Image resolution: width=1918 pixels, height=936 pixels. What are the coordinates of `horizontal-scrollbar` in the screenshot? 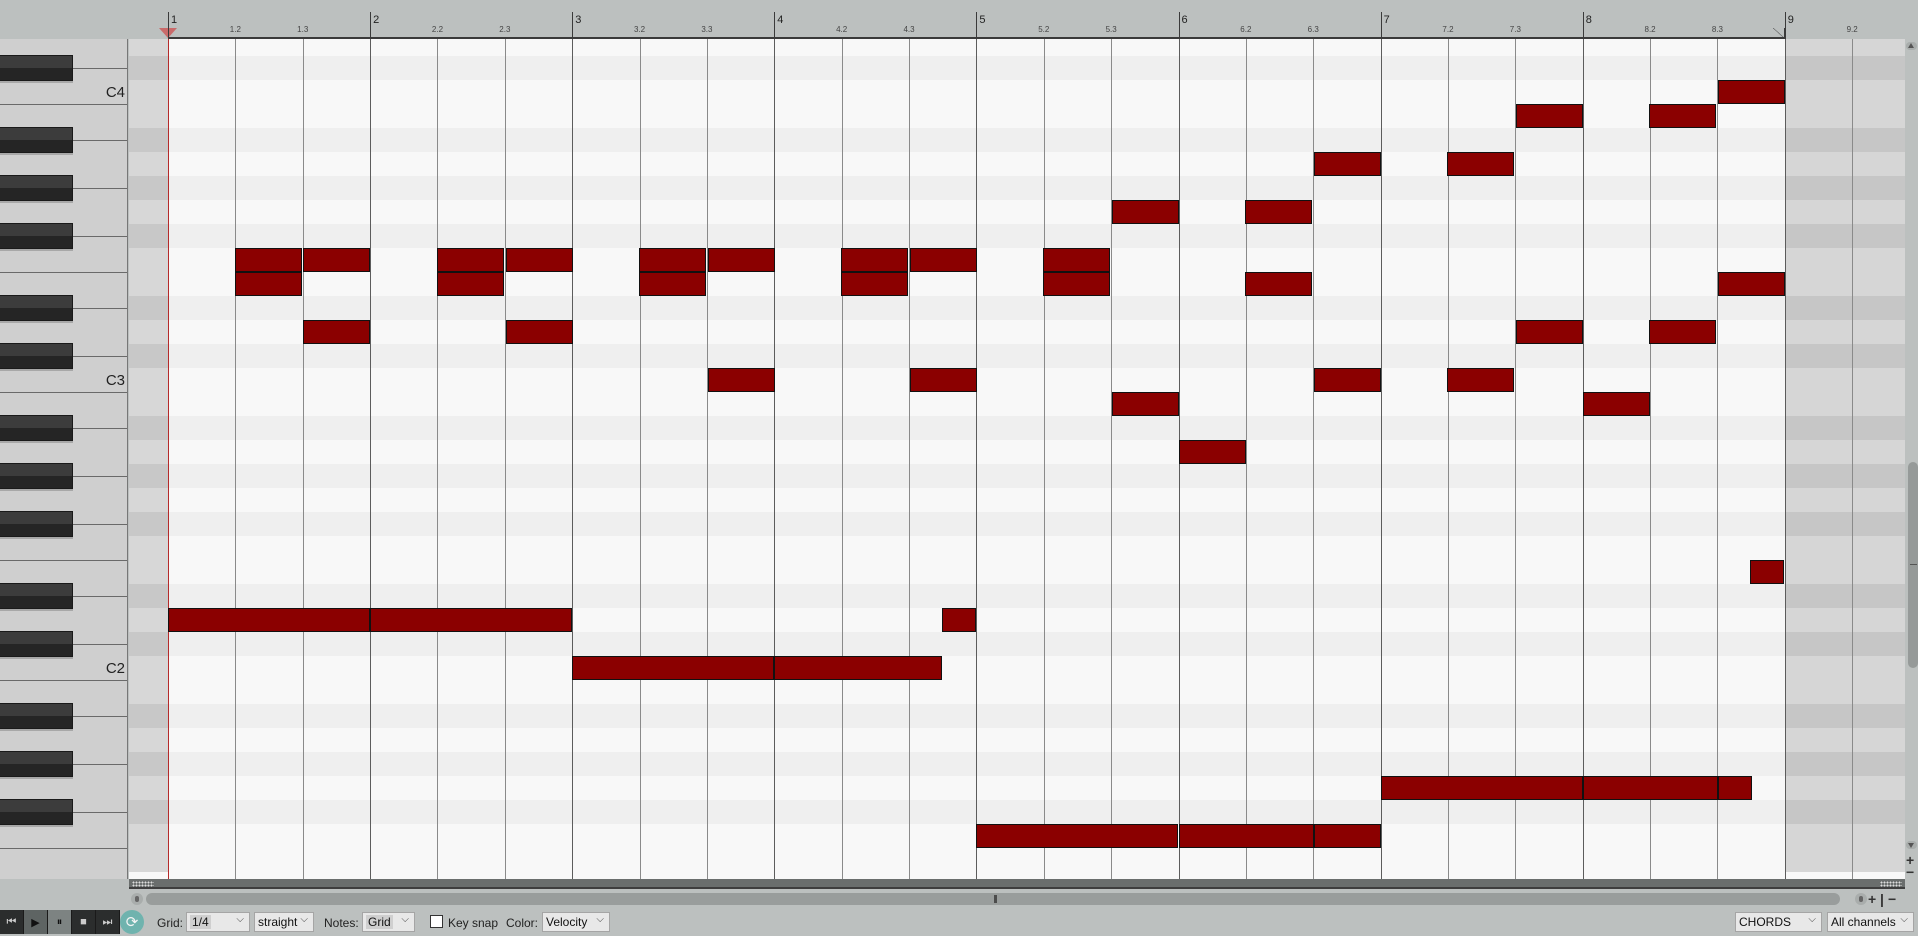 It's located at (993, 899).